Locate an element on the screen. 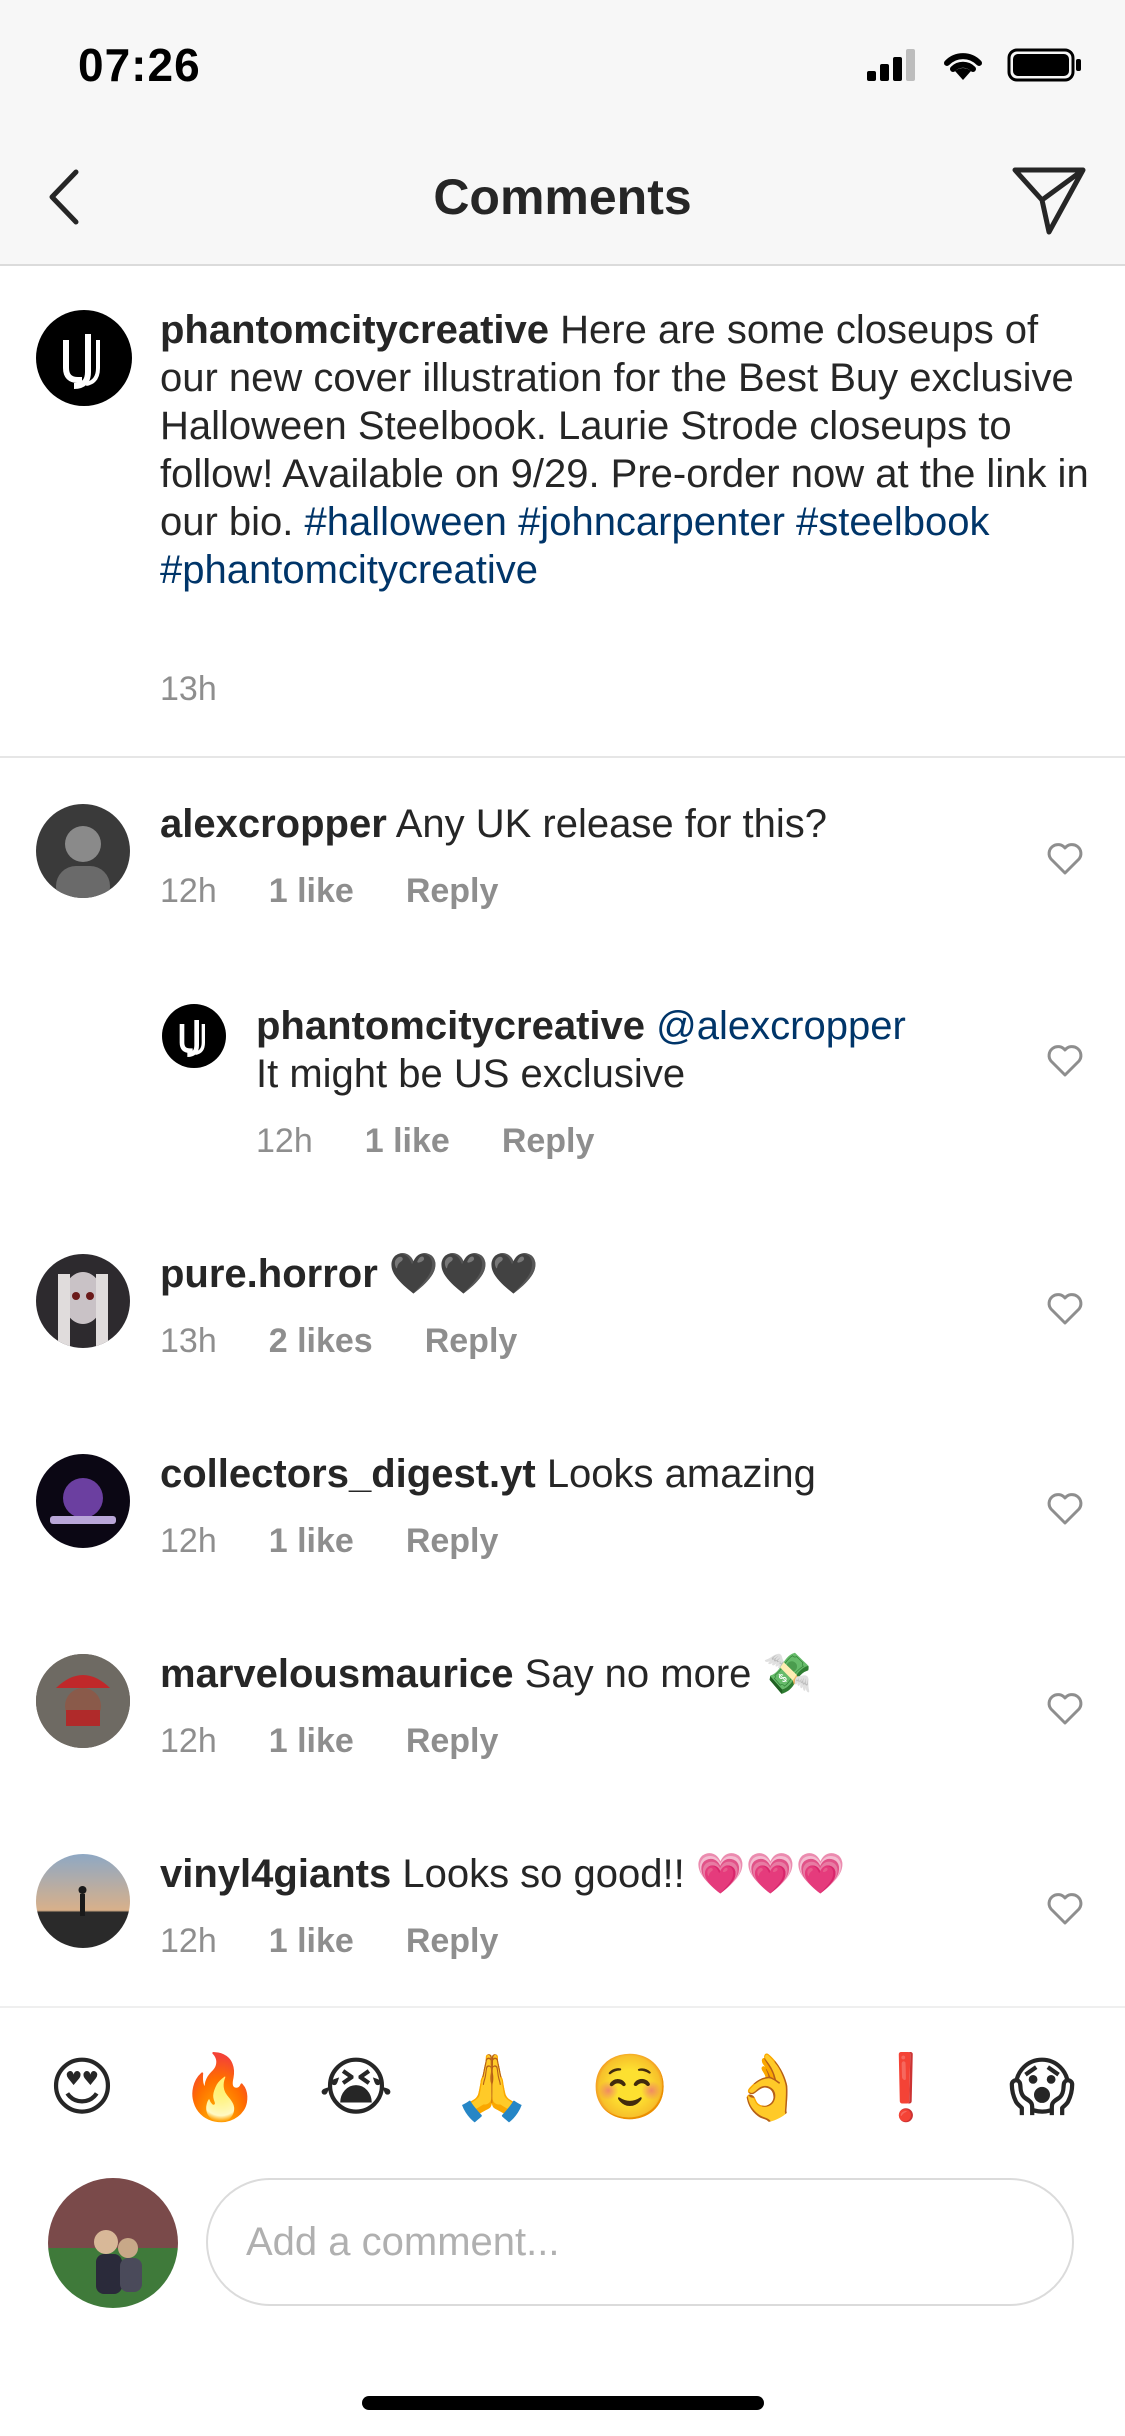 The height and width of the screenshot is (2436, 1125). comment-username: pure.horror is located at coordinates (269, 1274).